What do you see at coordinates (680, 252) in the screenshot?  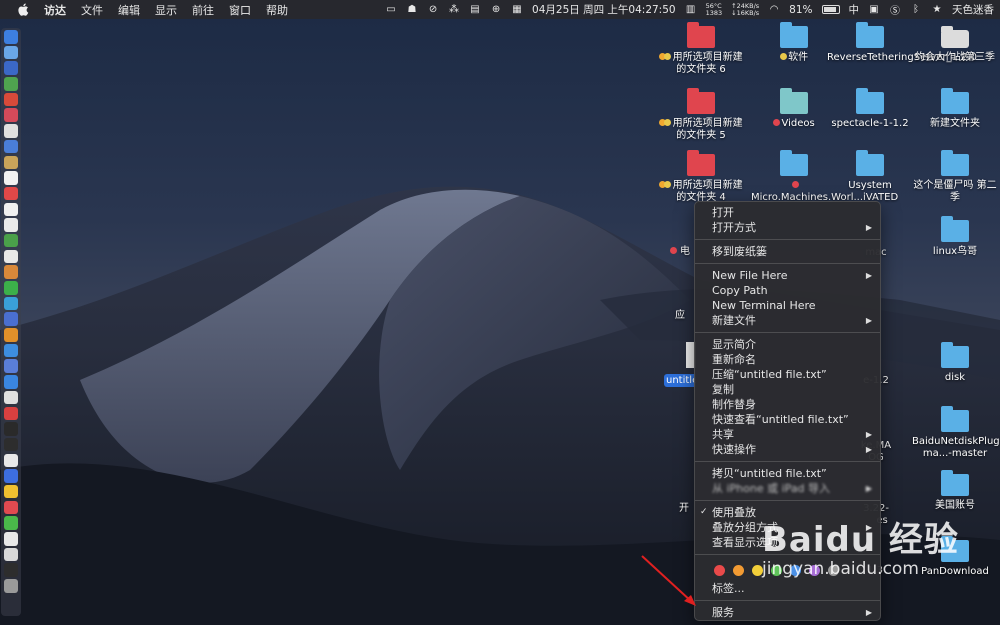 I see `icon-label-dian: 电` at bounding box center [680, 252].